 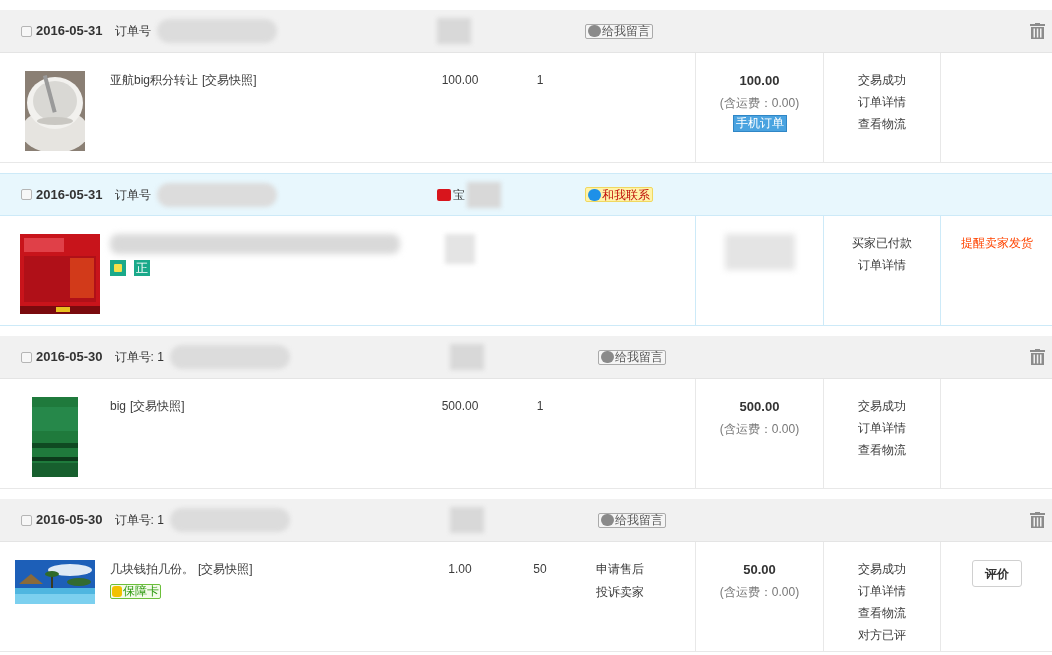 I want to click on contact-button: 和我联系, so click(x=618, y=194).